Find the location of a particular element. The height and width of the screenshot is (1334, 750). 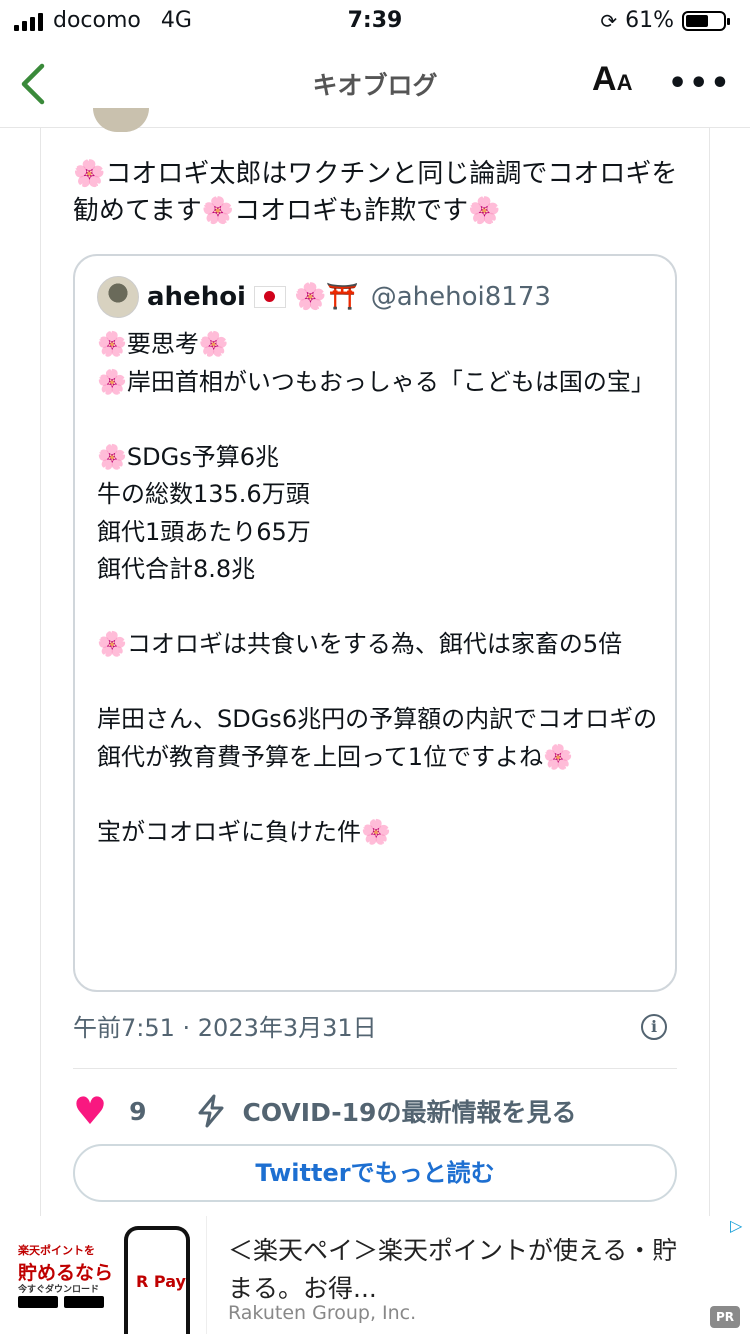

read-more-button: Twitterでもっと読む is located at coordinates (375, 1173).